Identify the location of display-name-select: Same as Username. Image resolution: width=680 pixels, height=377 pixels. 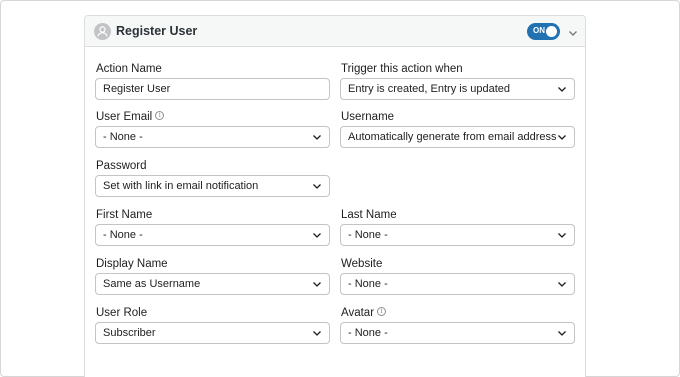
(212, 284).